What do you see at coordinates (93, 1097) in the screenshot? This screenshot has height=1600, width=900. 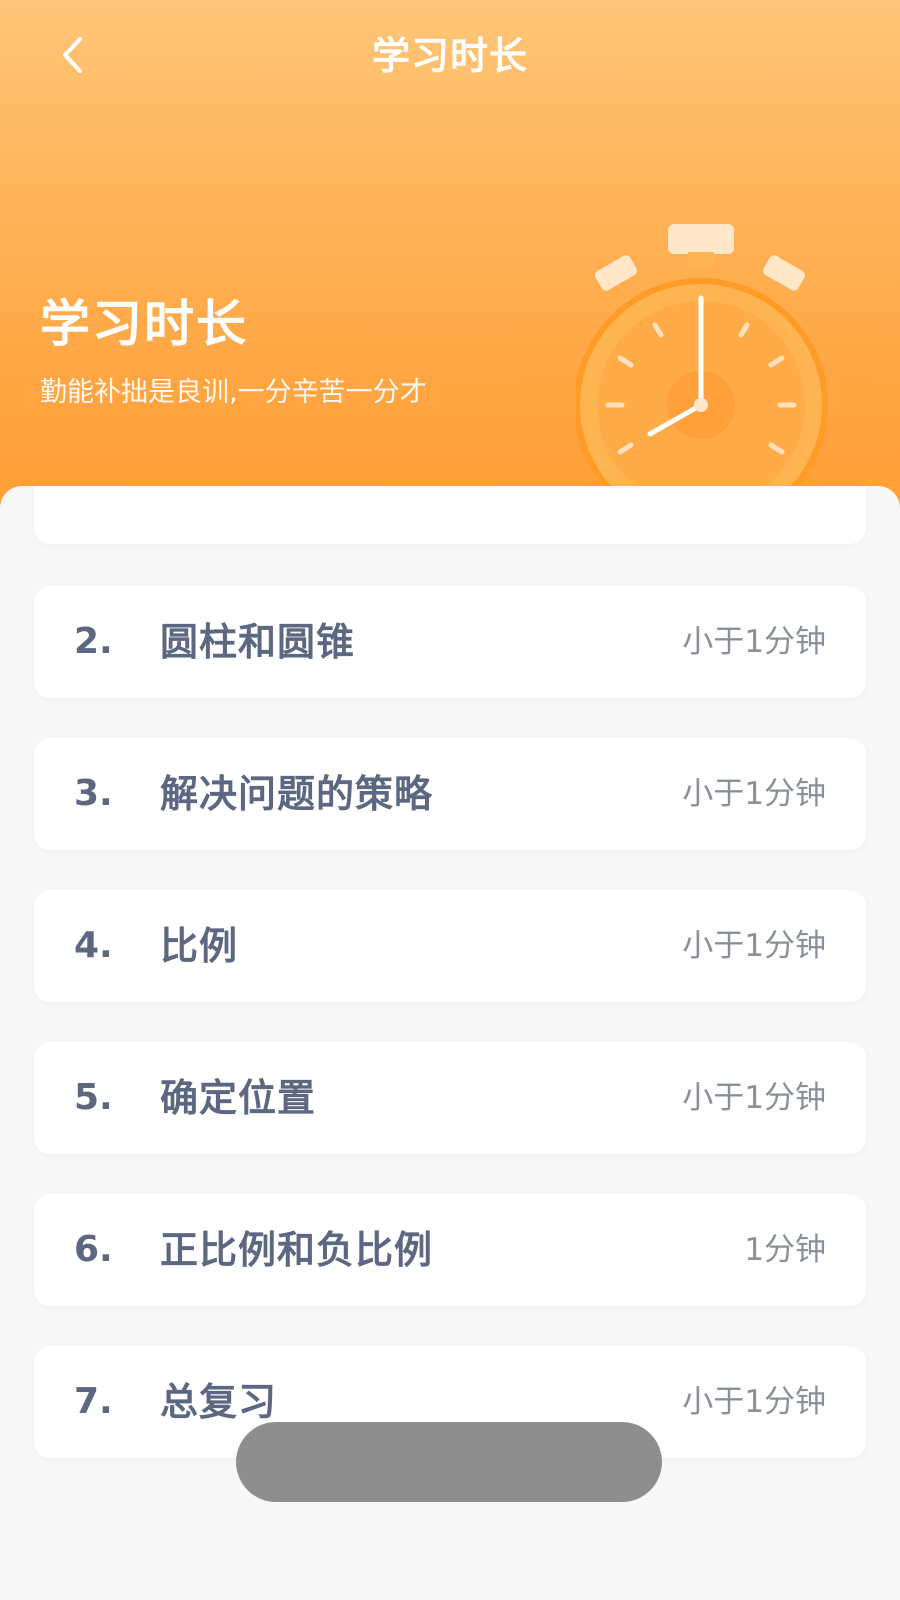 I see `lesson-number: 5.` at bounding box center [93, 1097].